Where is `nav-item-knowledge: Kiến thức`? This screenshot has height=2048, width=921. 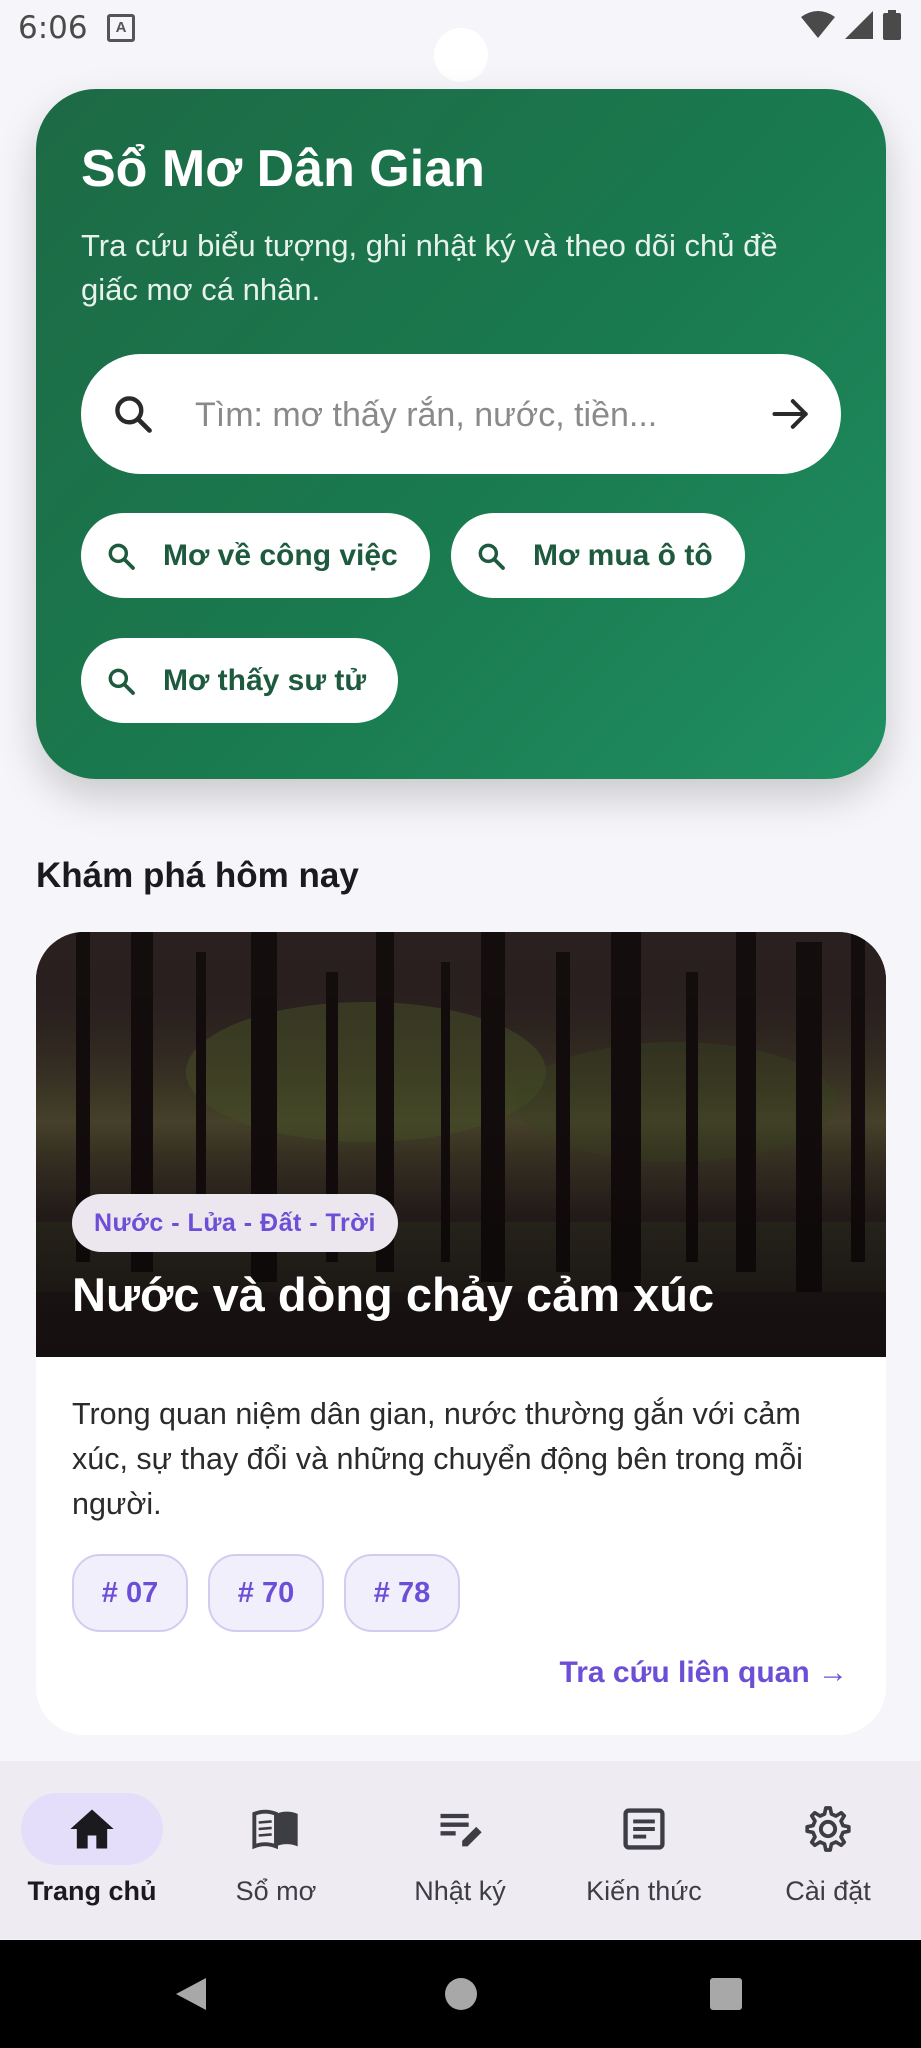
nav-item-knowledge: Kiến thức is located at coordinates (644, 1850).